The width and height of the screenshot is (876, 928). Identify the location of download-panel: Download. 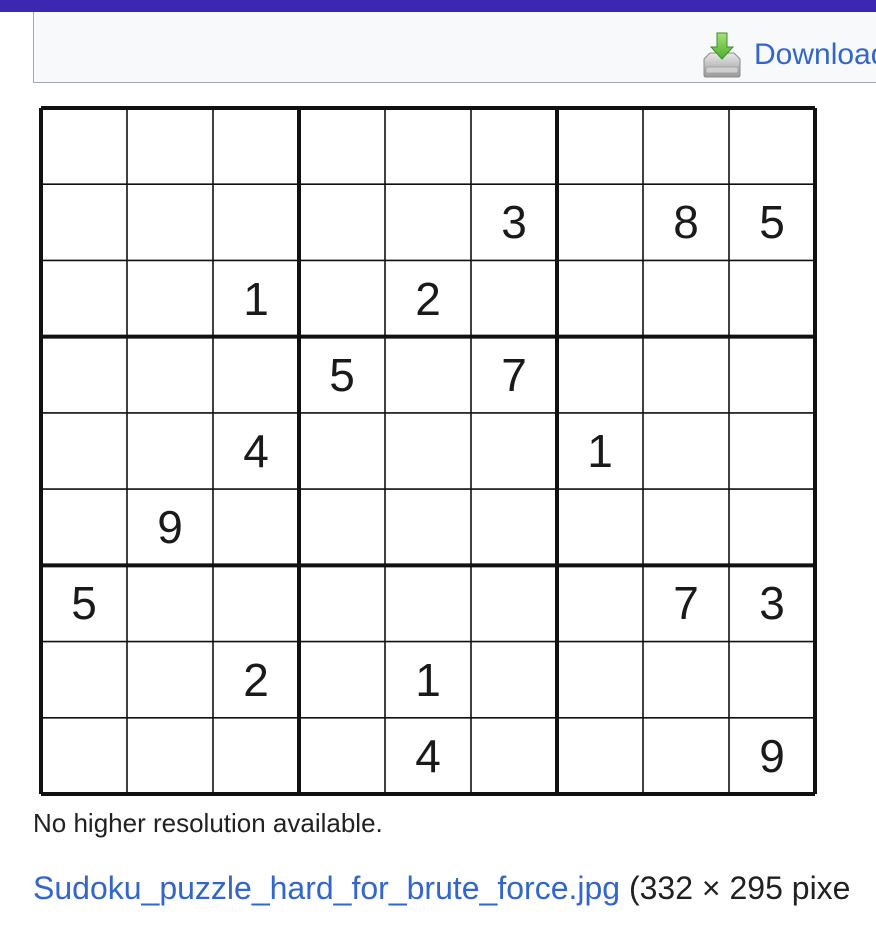
(454, 47).